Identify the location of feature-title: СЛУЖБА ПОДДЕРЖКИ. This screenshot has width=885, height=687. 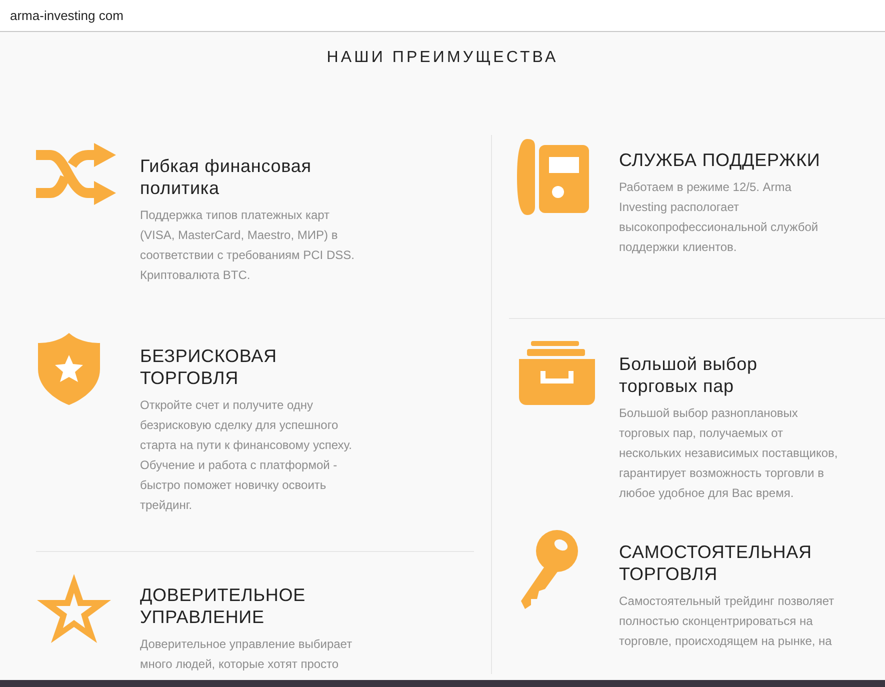
(720, 160).